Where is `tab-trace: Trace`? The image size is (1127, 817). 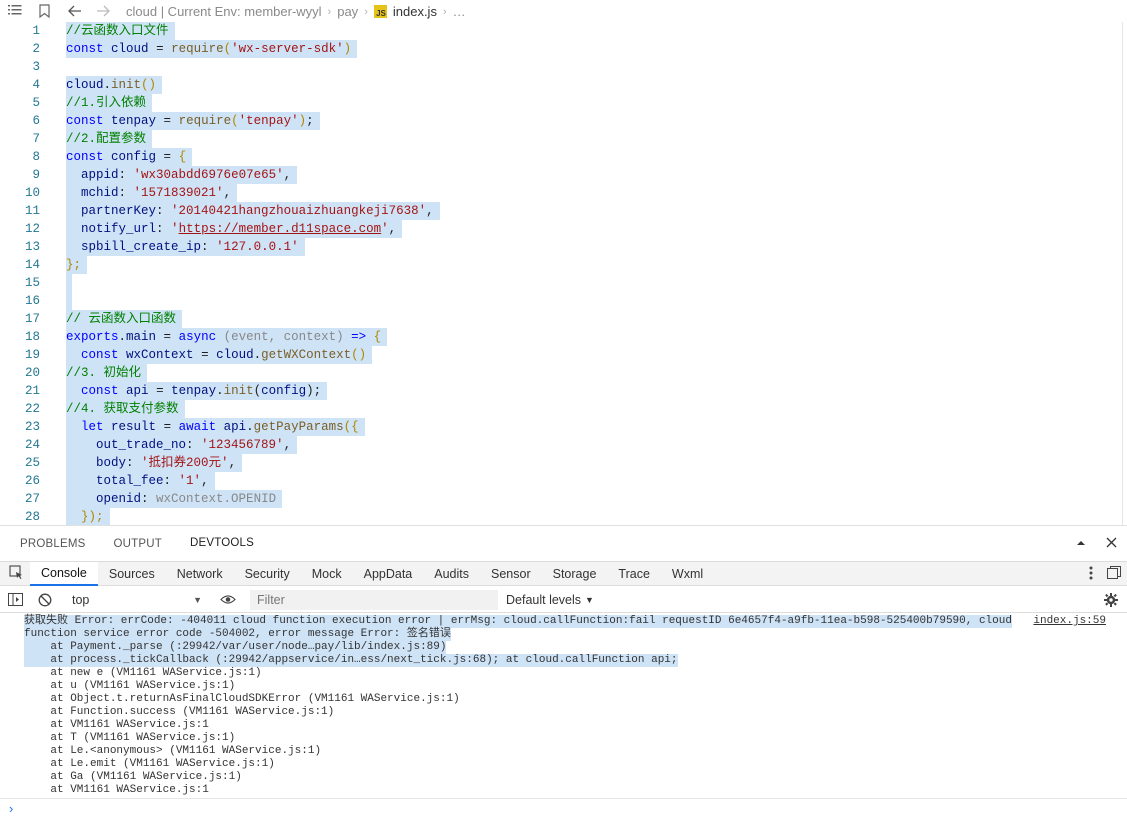
tab-trace: Trace is located at coordinates (634, 574).